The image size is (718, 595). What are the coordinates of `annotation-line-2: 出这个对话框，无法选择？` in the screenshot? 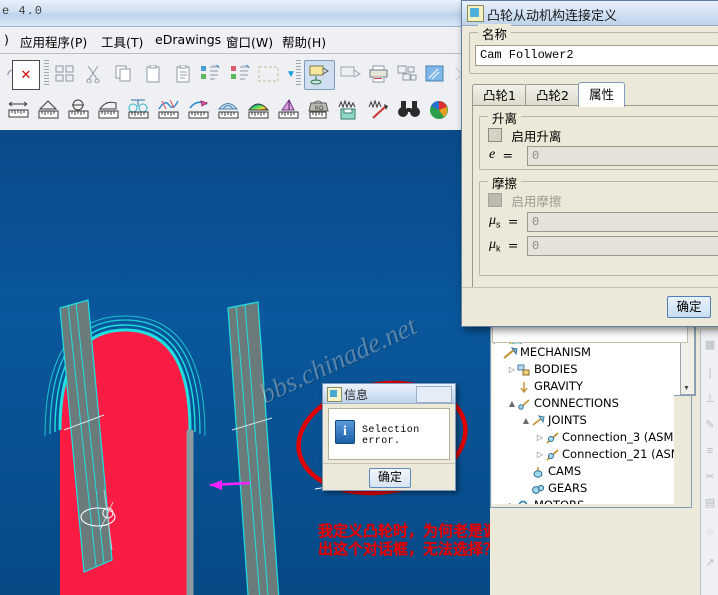 It's located at (408, 549).